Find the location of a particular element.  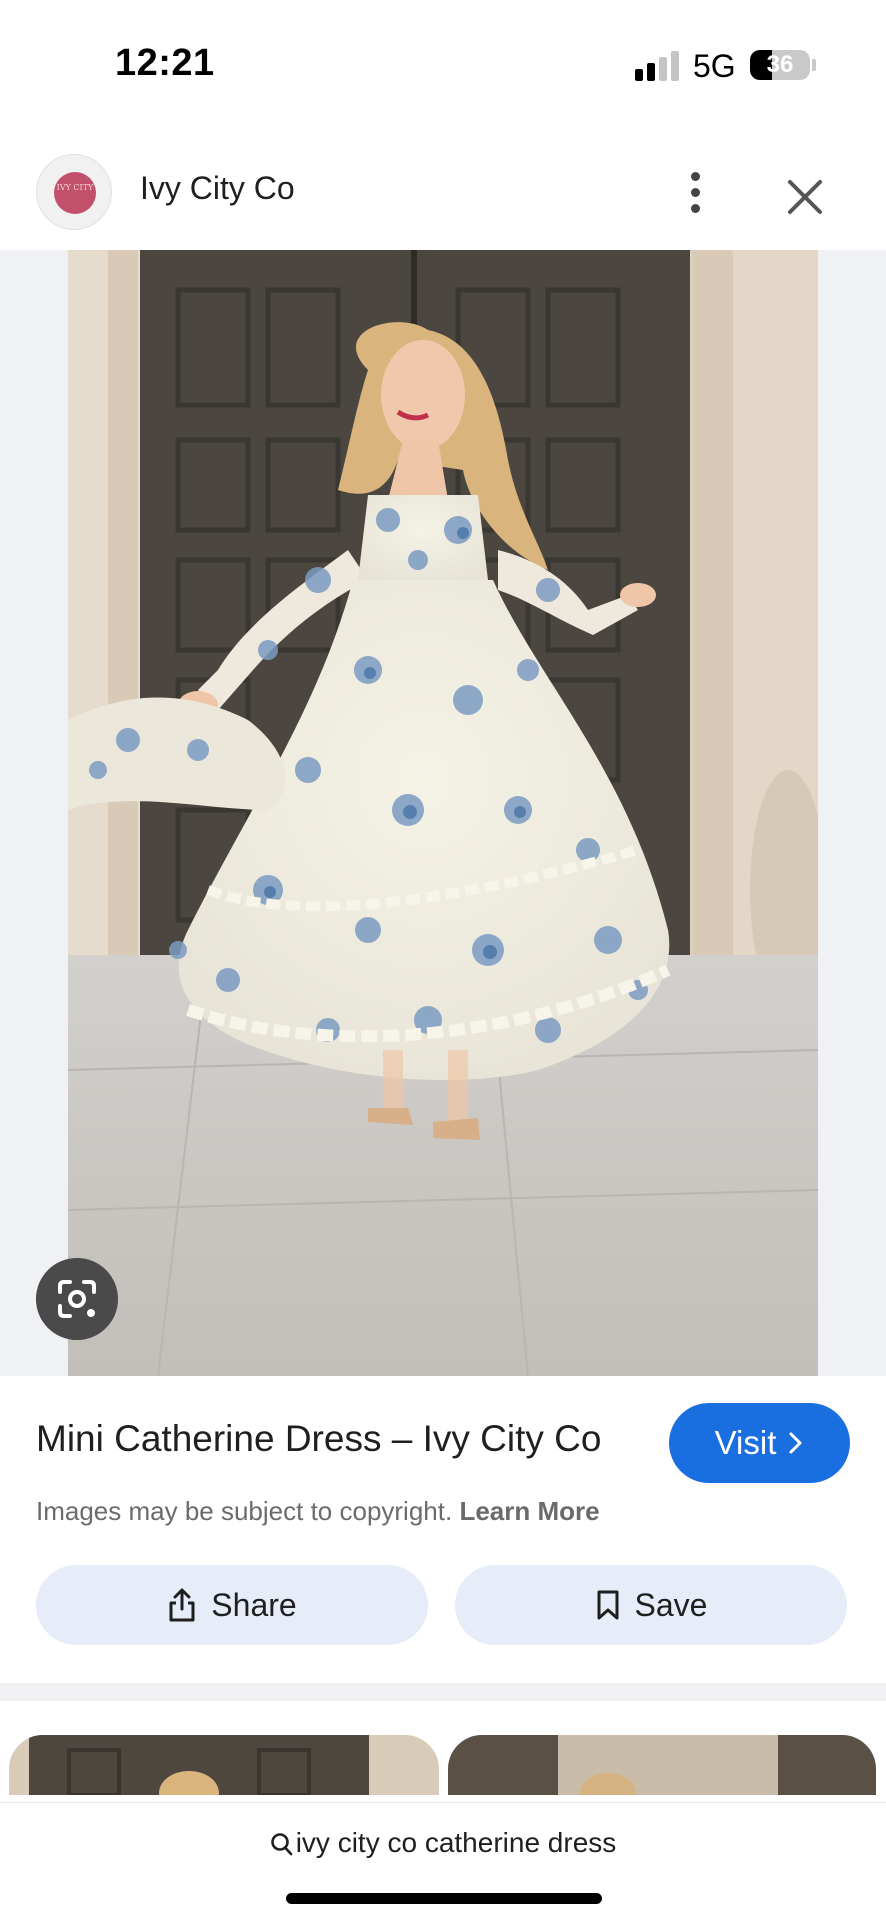

close-icon is located at coordinates (805, 197).